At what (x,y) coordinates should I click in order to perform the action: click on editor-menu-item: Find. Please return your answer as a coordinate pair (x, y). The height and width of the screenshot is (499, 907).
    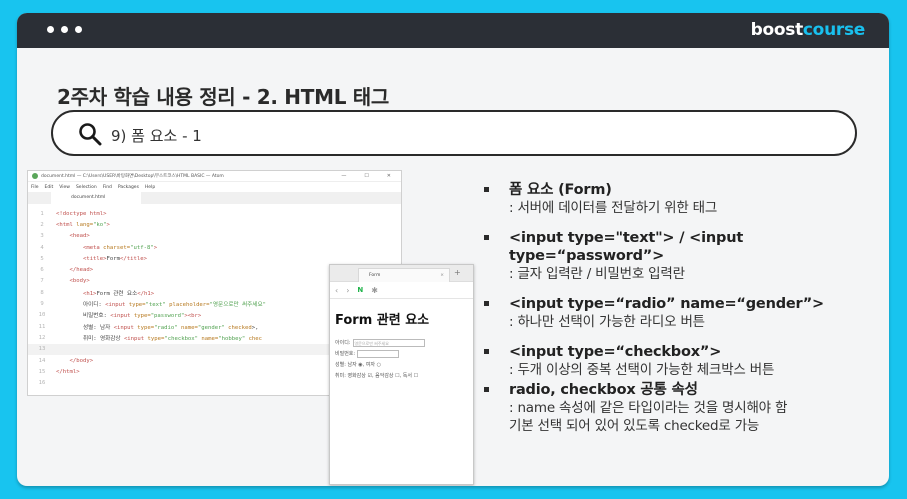
    Looking at the image, I should click on (107, 187).